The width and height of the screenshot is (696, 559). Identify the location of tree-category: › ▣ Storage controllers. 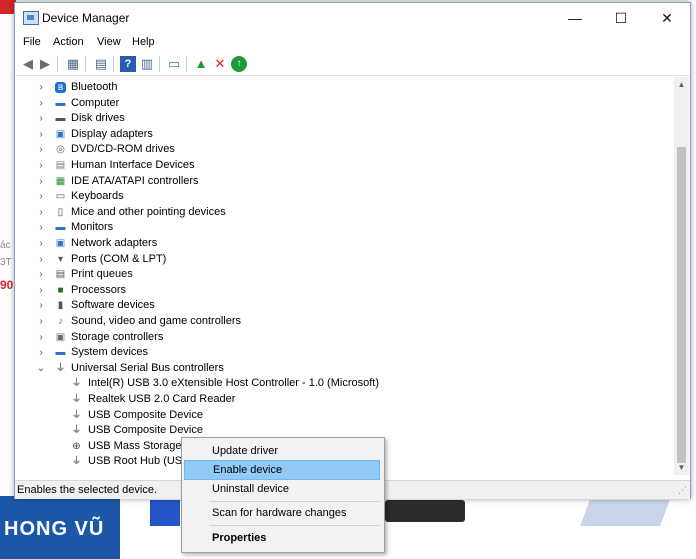
(342, 337).